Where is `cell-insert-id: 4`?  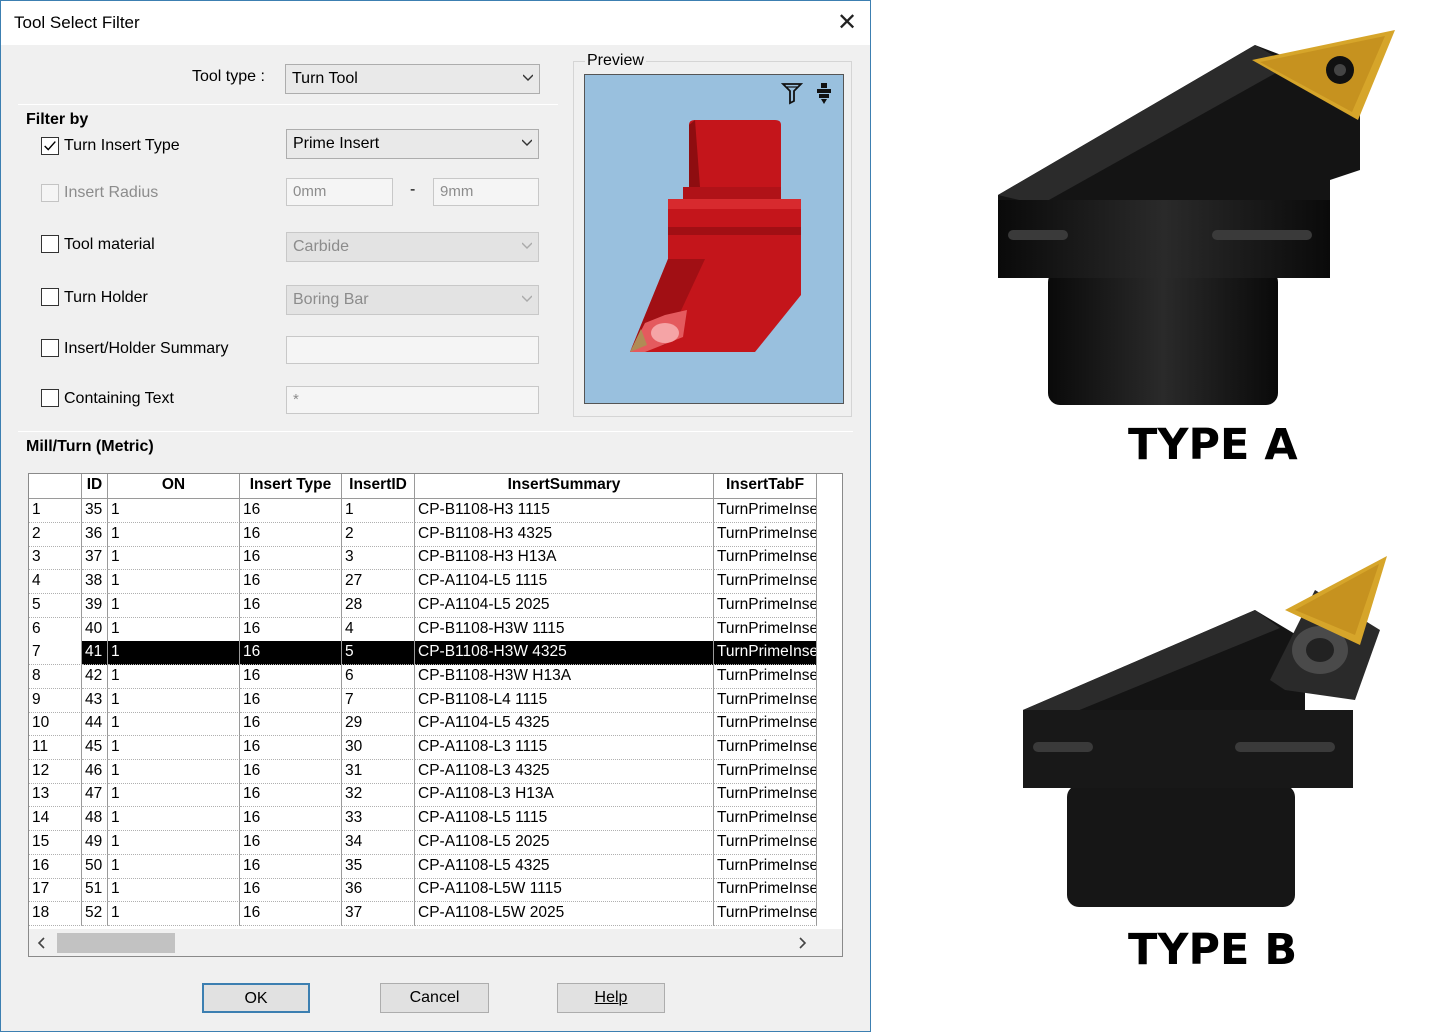
cell-insert-id: 4 is located at coordinates (378, 629).